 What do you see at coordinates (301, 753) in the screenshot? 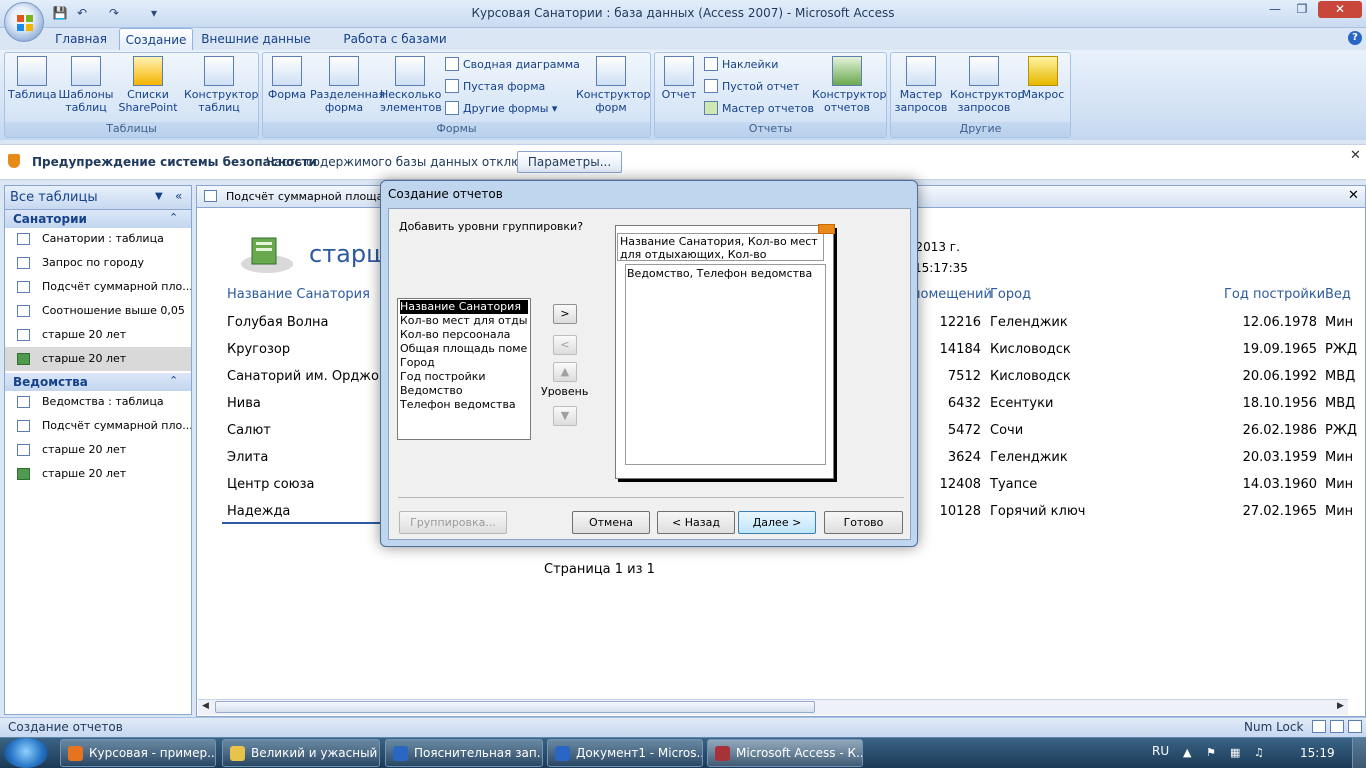
I see `taskbar-item: Великий и ужасный Я` at bounding box center [301, 753].